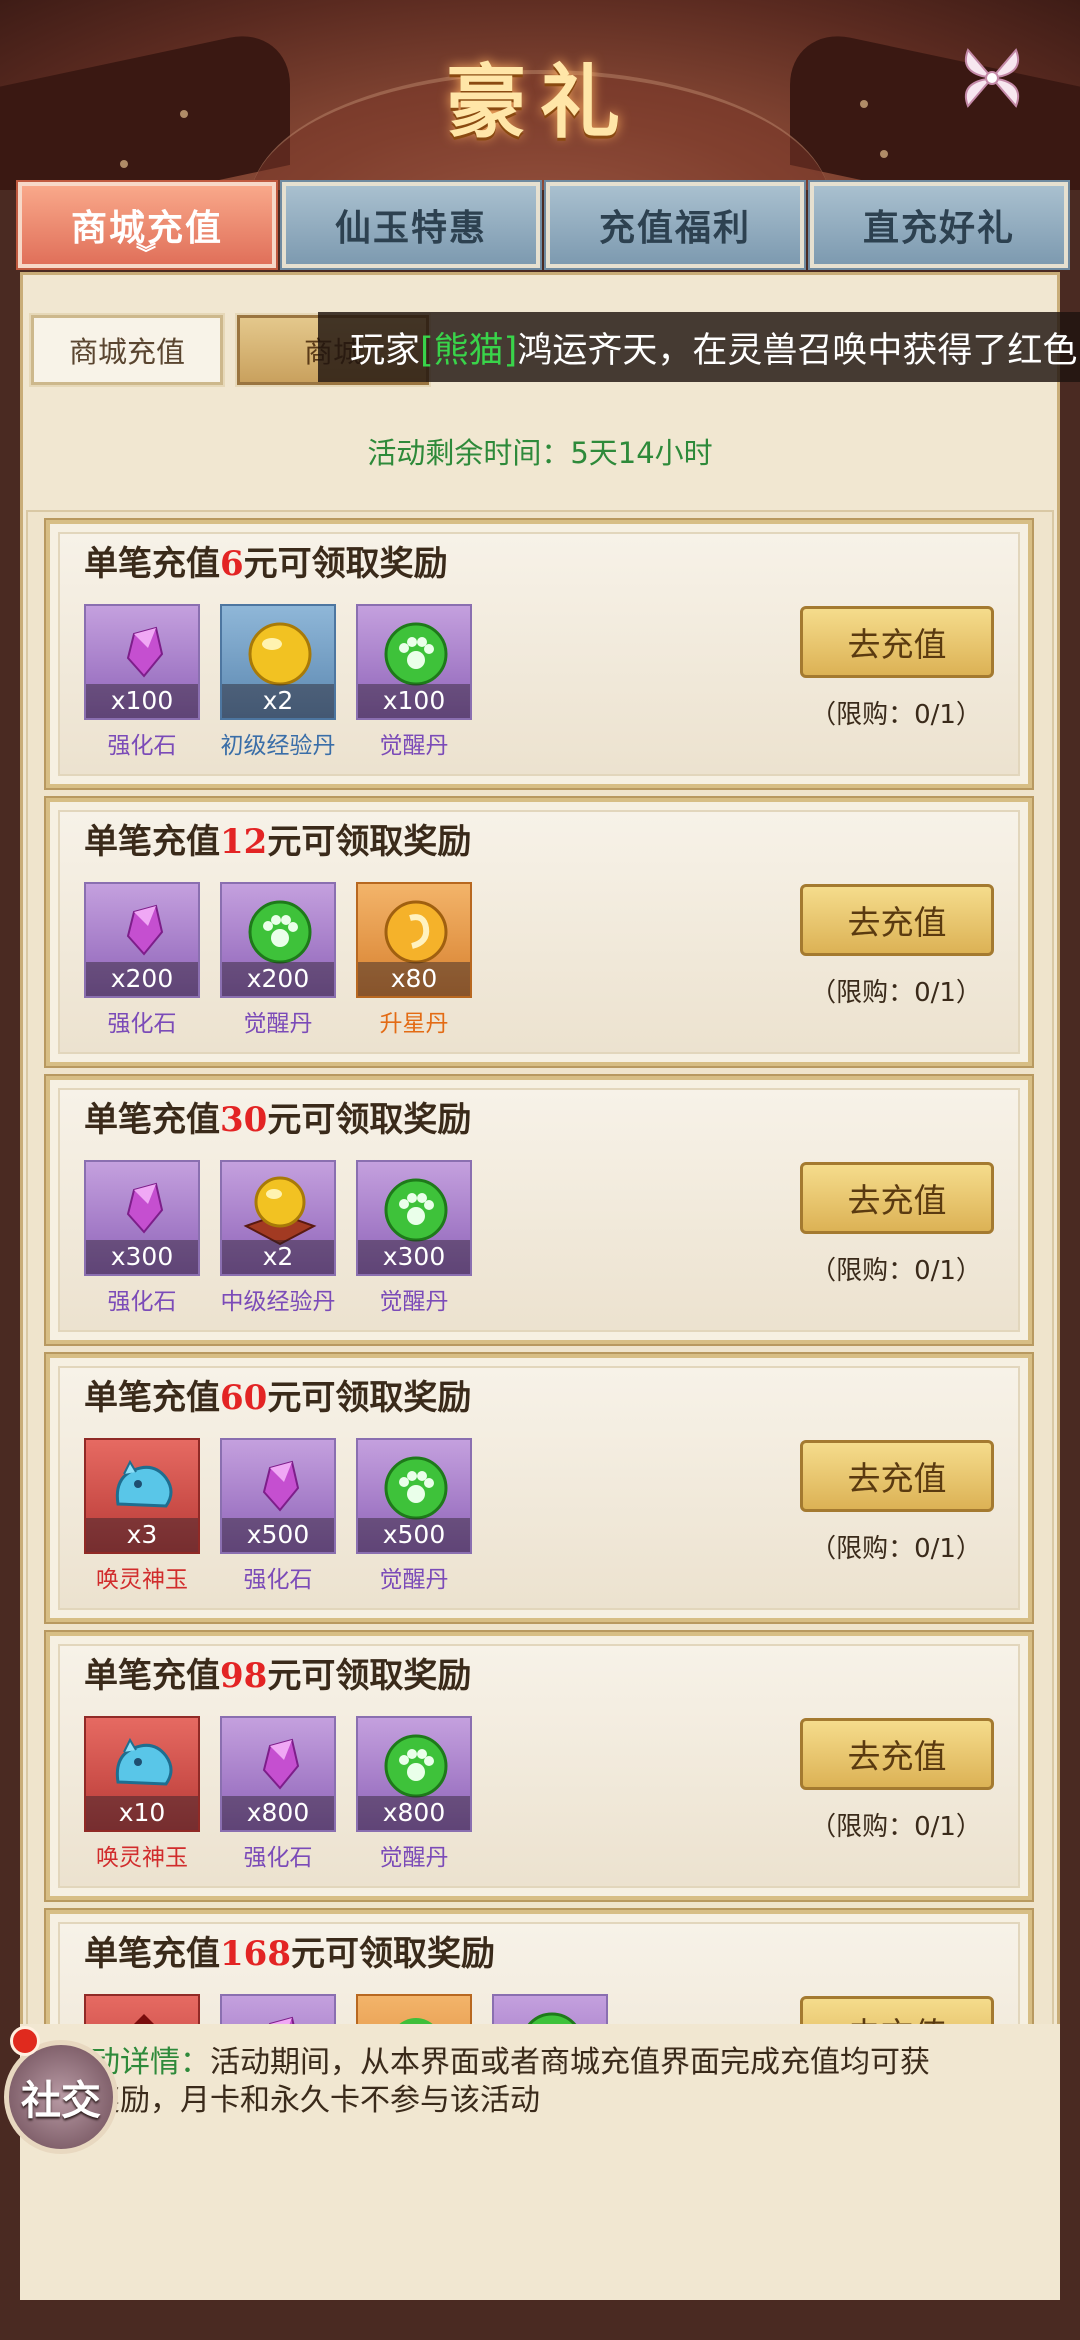 This screenshot has height=2340, width=1080. I want to click on item-name: 中级经验丹, so click(278, 1302).